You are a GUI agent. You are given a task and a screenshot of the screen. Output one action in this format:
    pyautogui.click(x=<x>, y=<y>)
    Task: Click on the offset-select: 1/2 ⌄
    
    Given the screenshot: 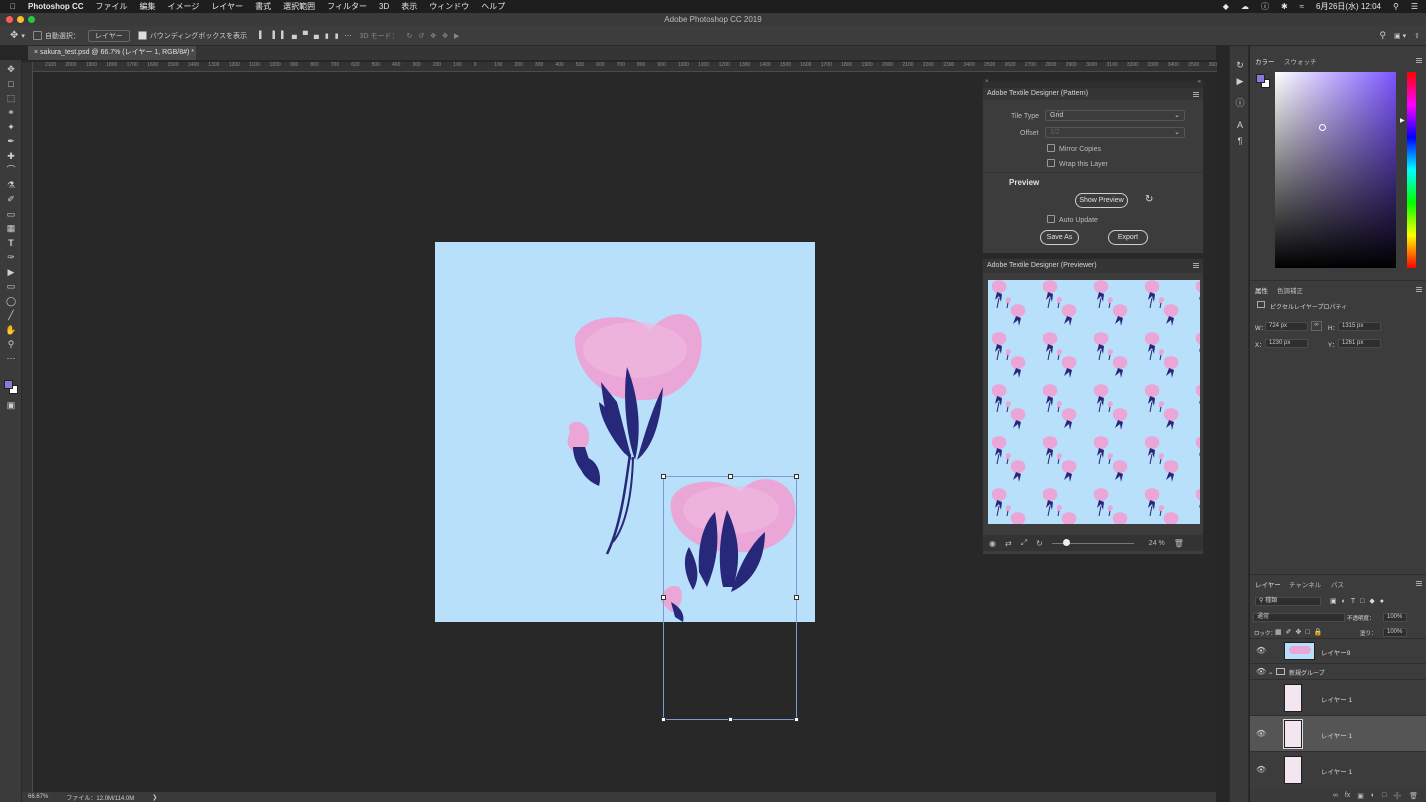 What is the action you would take?
    pyautogui.click(x=1115, y=132)
    